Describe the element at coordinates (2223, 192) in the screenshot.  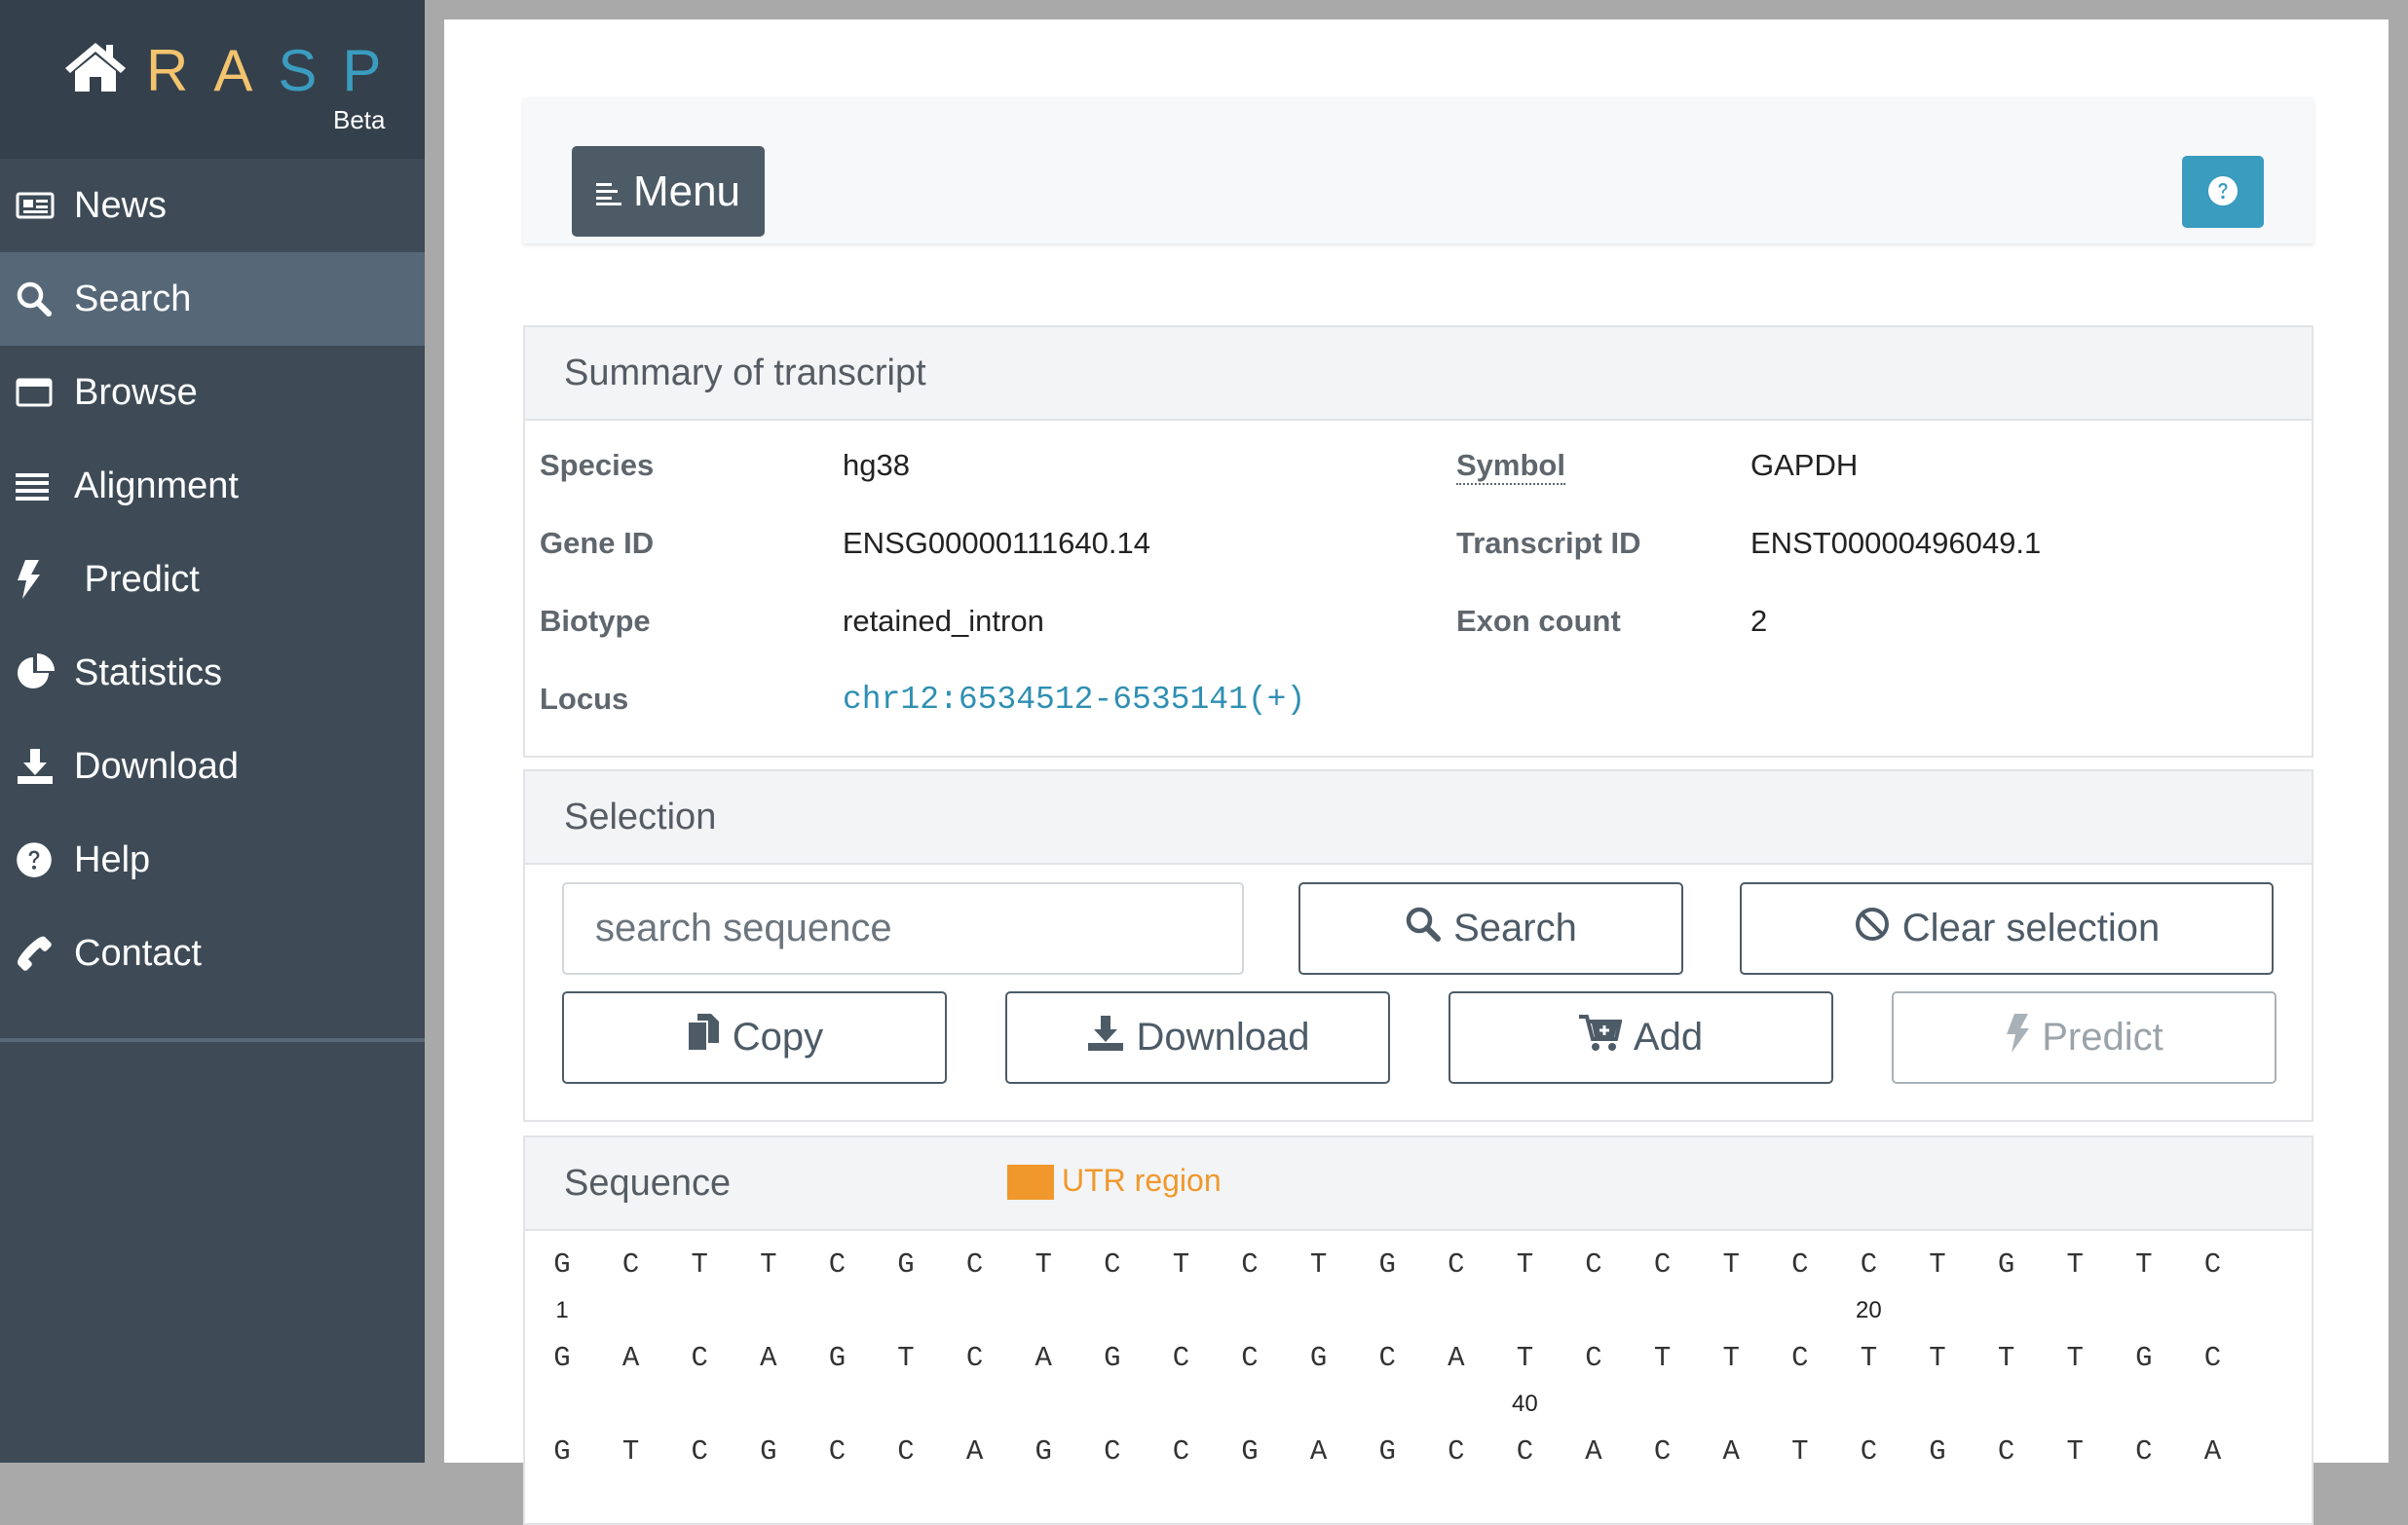
I see `help-button` at that location.